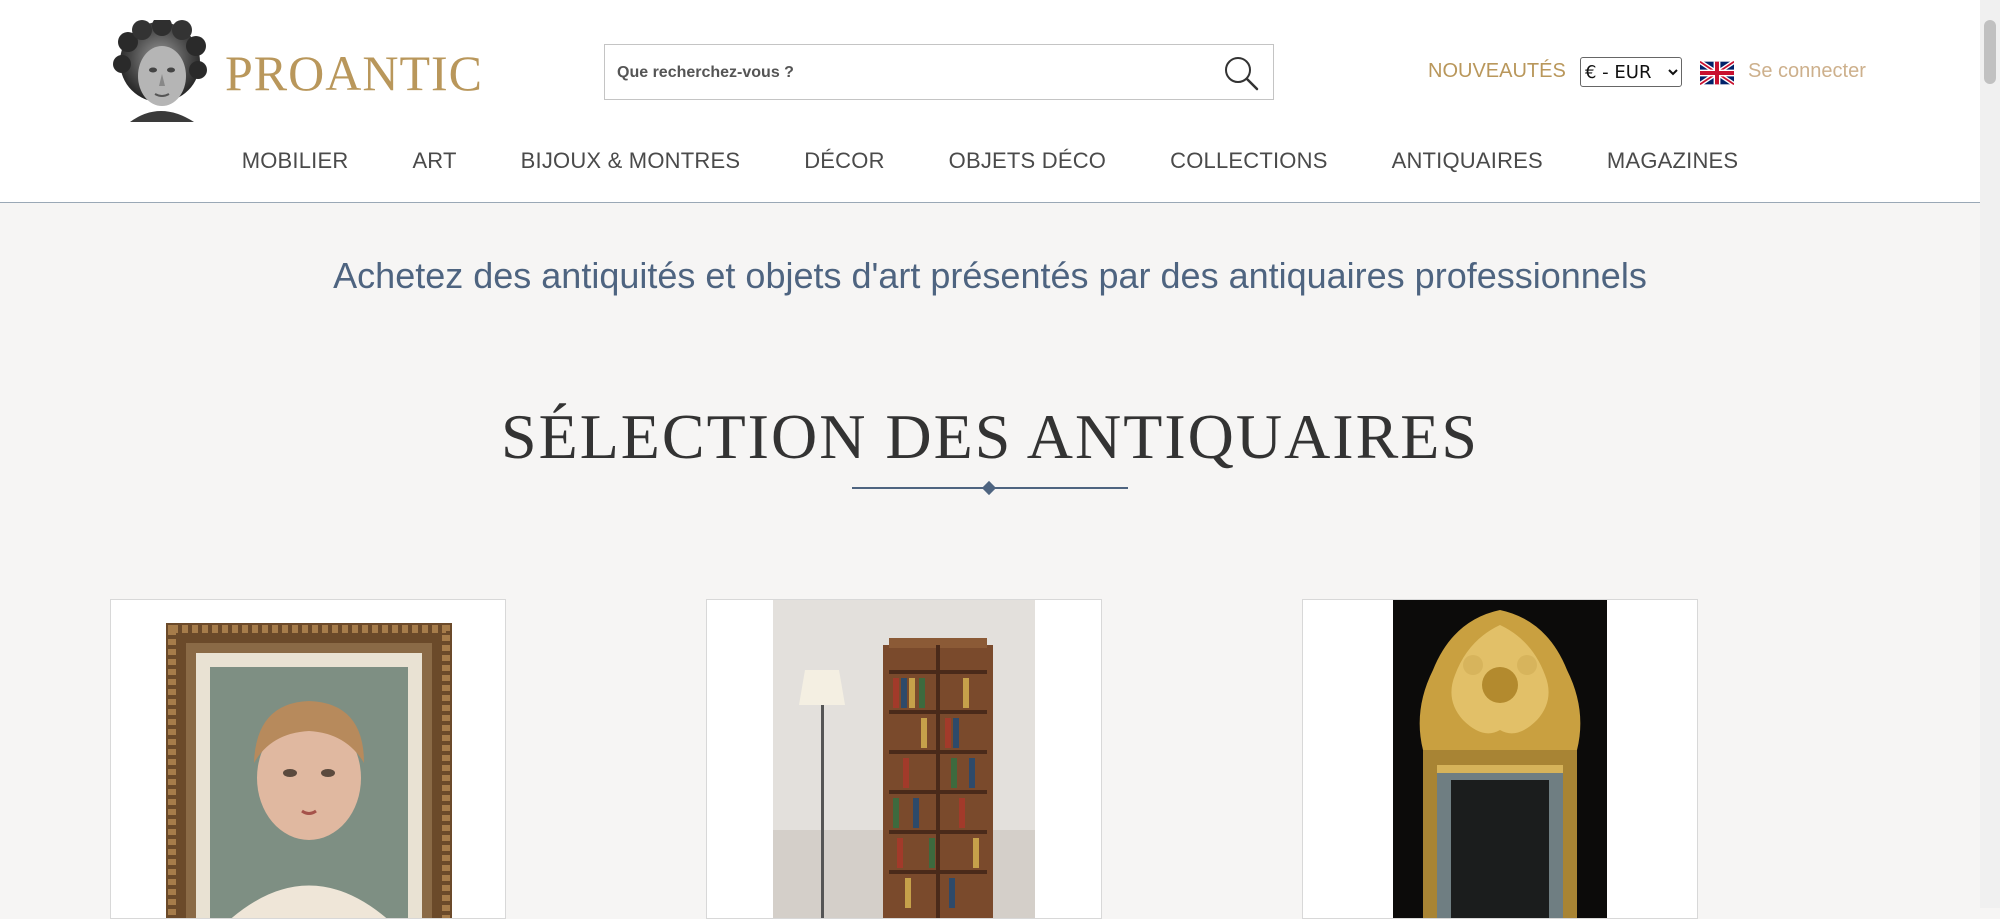 The width and height of the screenshot is (2000, 919). I want to click on search-icon, so click(1241, 73).